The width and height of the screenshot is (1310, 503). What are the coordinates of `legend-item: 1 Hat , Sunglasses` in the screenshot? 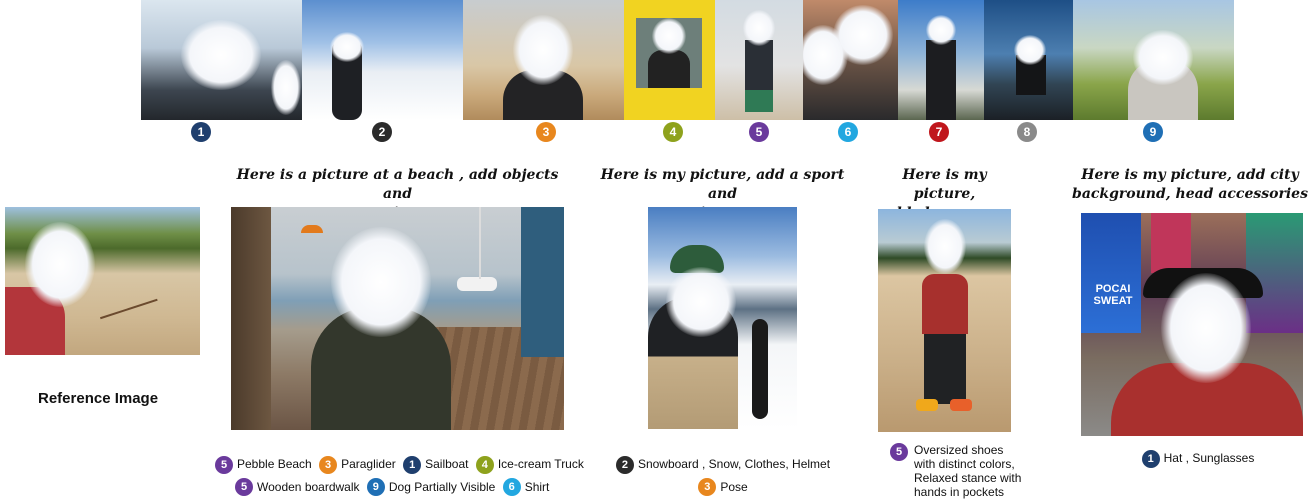 It's located at (1198, 458).